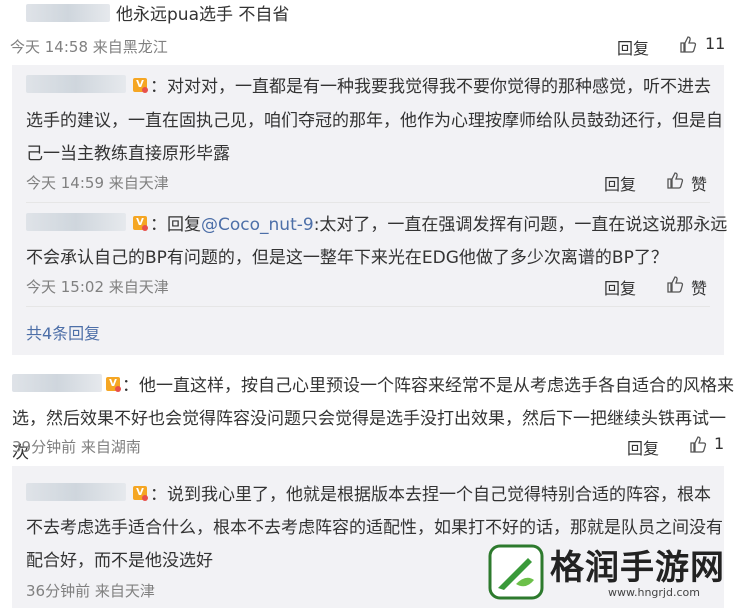  What do you see at coordinates (257, 225) in the screenshot?
I see `mention-link: @Coco_nut-9` at bounding box center [257, 225].